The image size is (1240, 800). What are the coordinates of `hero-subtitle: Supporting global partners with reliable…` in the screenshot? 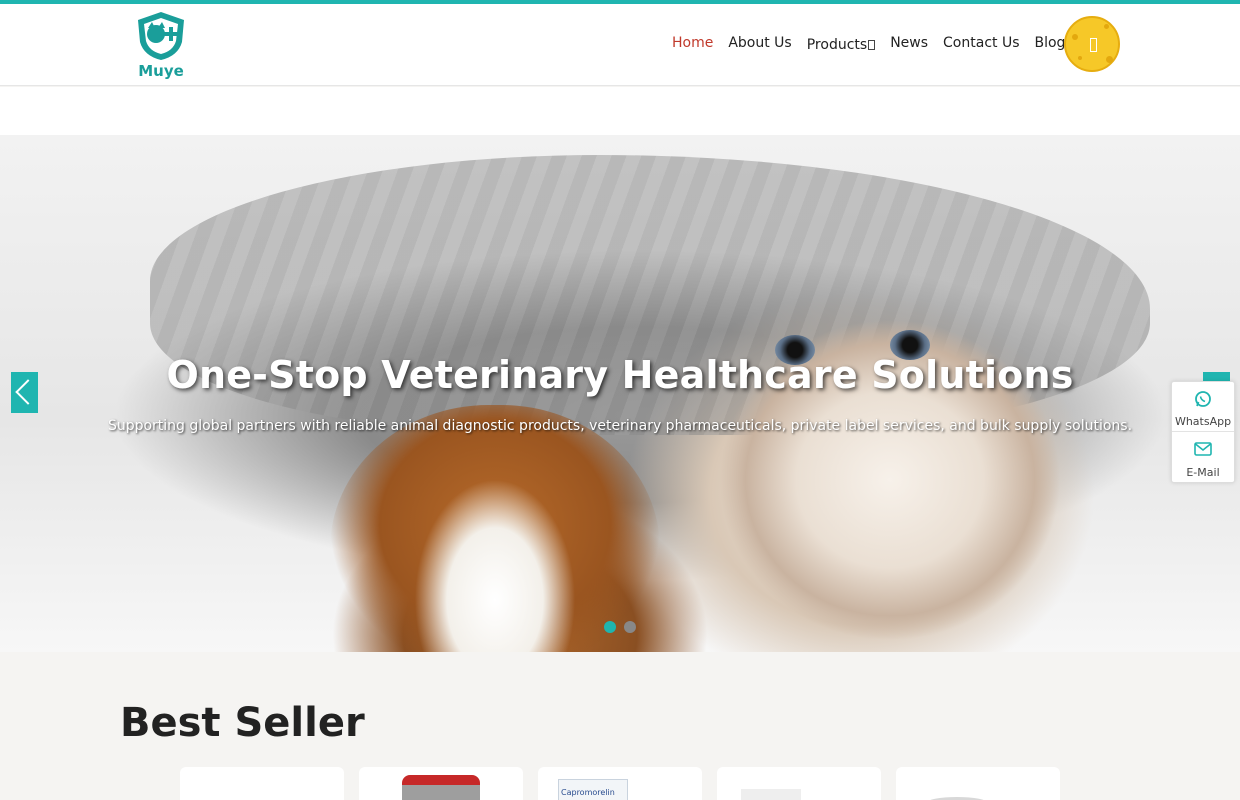 It's located at (620, 426).